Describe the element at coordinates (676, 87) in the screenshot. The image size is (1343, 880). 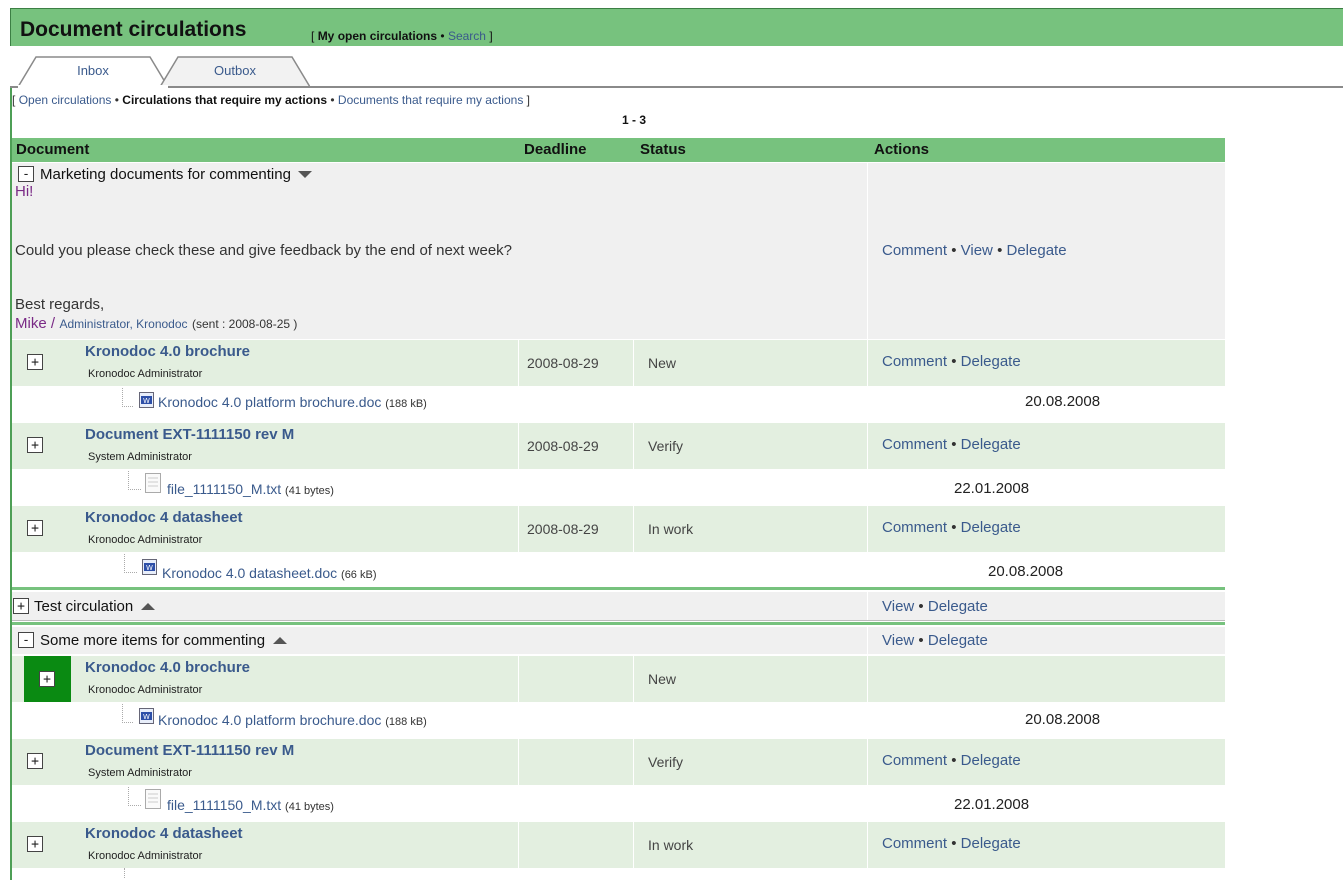
I see `tab-underline` at that location.